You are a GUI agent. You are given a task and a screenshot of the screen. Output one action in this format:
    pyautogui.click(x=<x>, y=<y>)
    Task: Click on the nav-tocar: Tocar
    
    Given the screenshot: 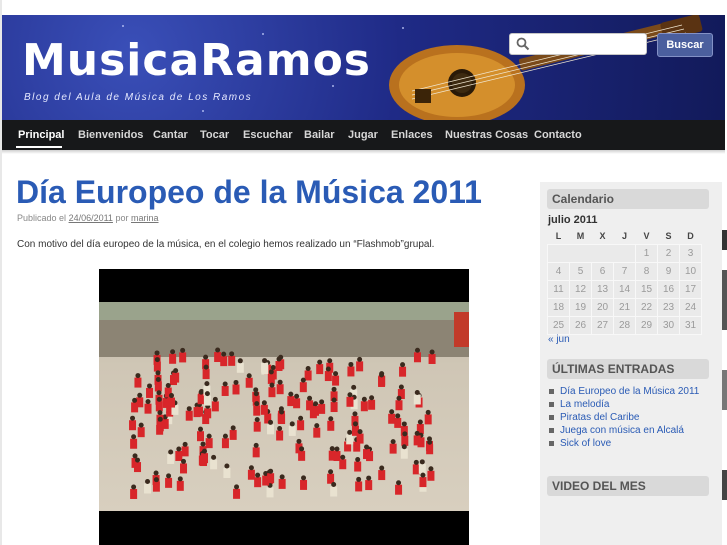 What is the action you would take?
    pyautogui.click(x=214, y=135)
    